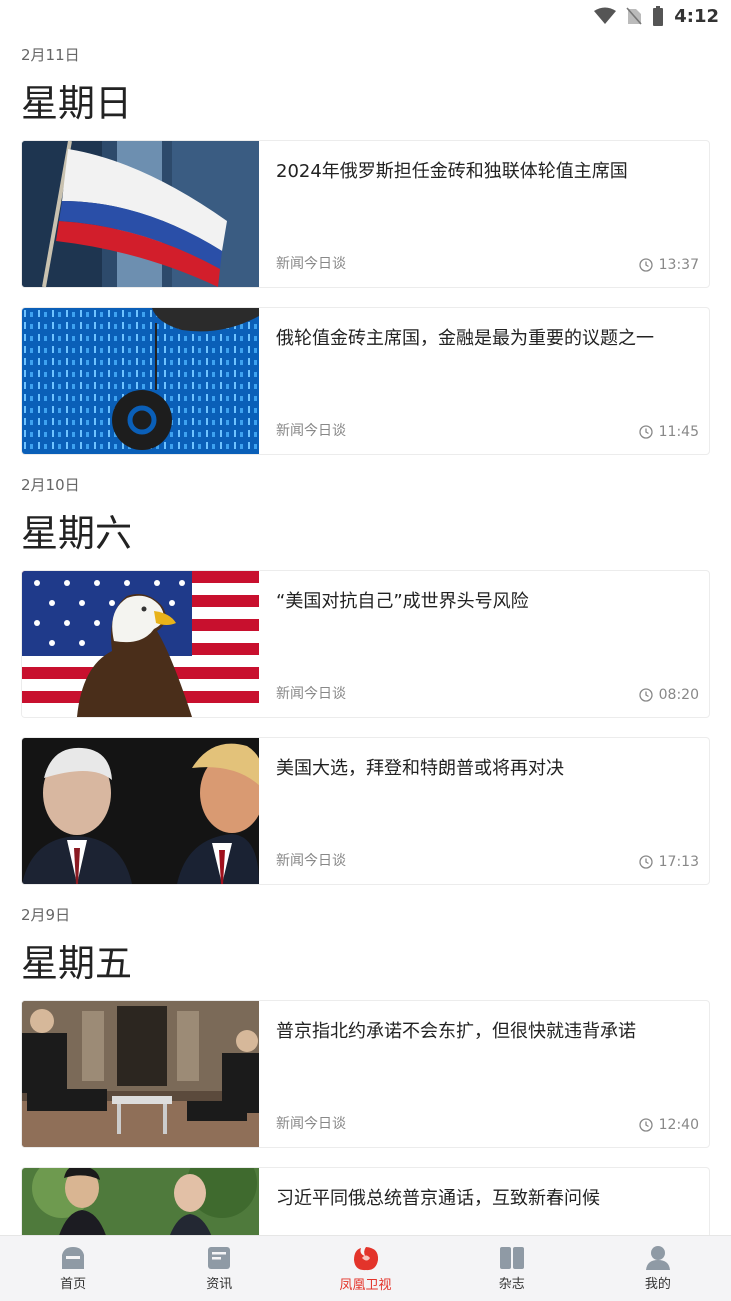 This screenshot has width=731, height=1301. I want to click on article-time: 12:40, so click(668, 1125).